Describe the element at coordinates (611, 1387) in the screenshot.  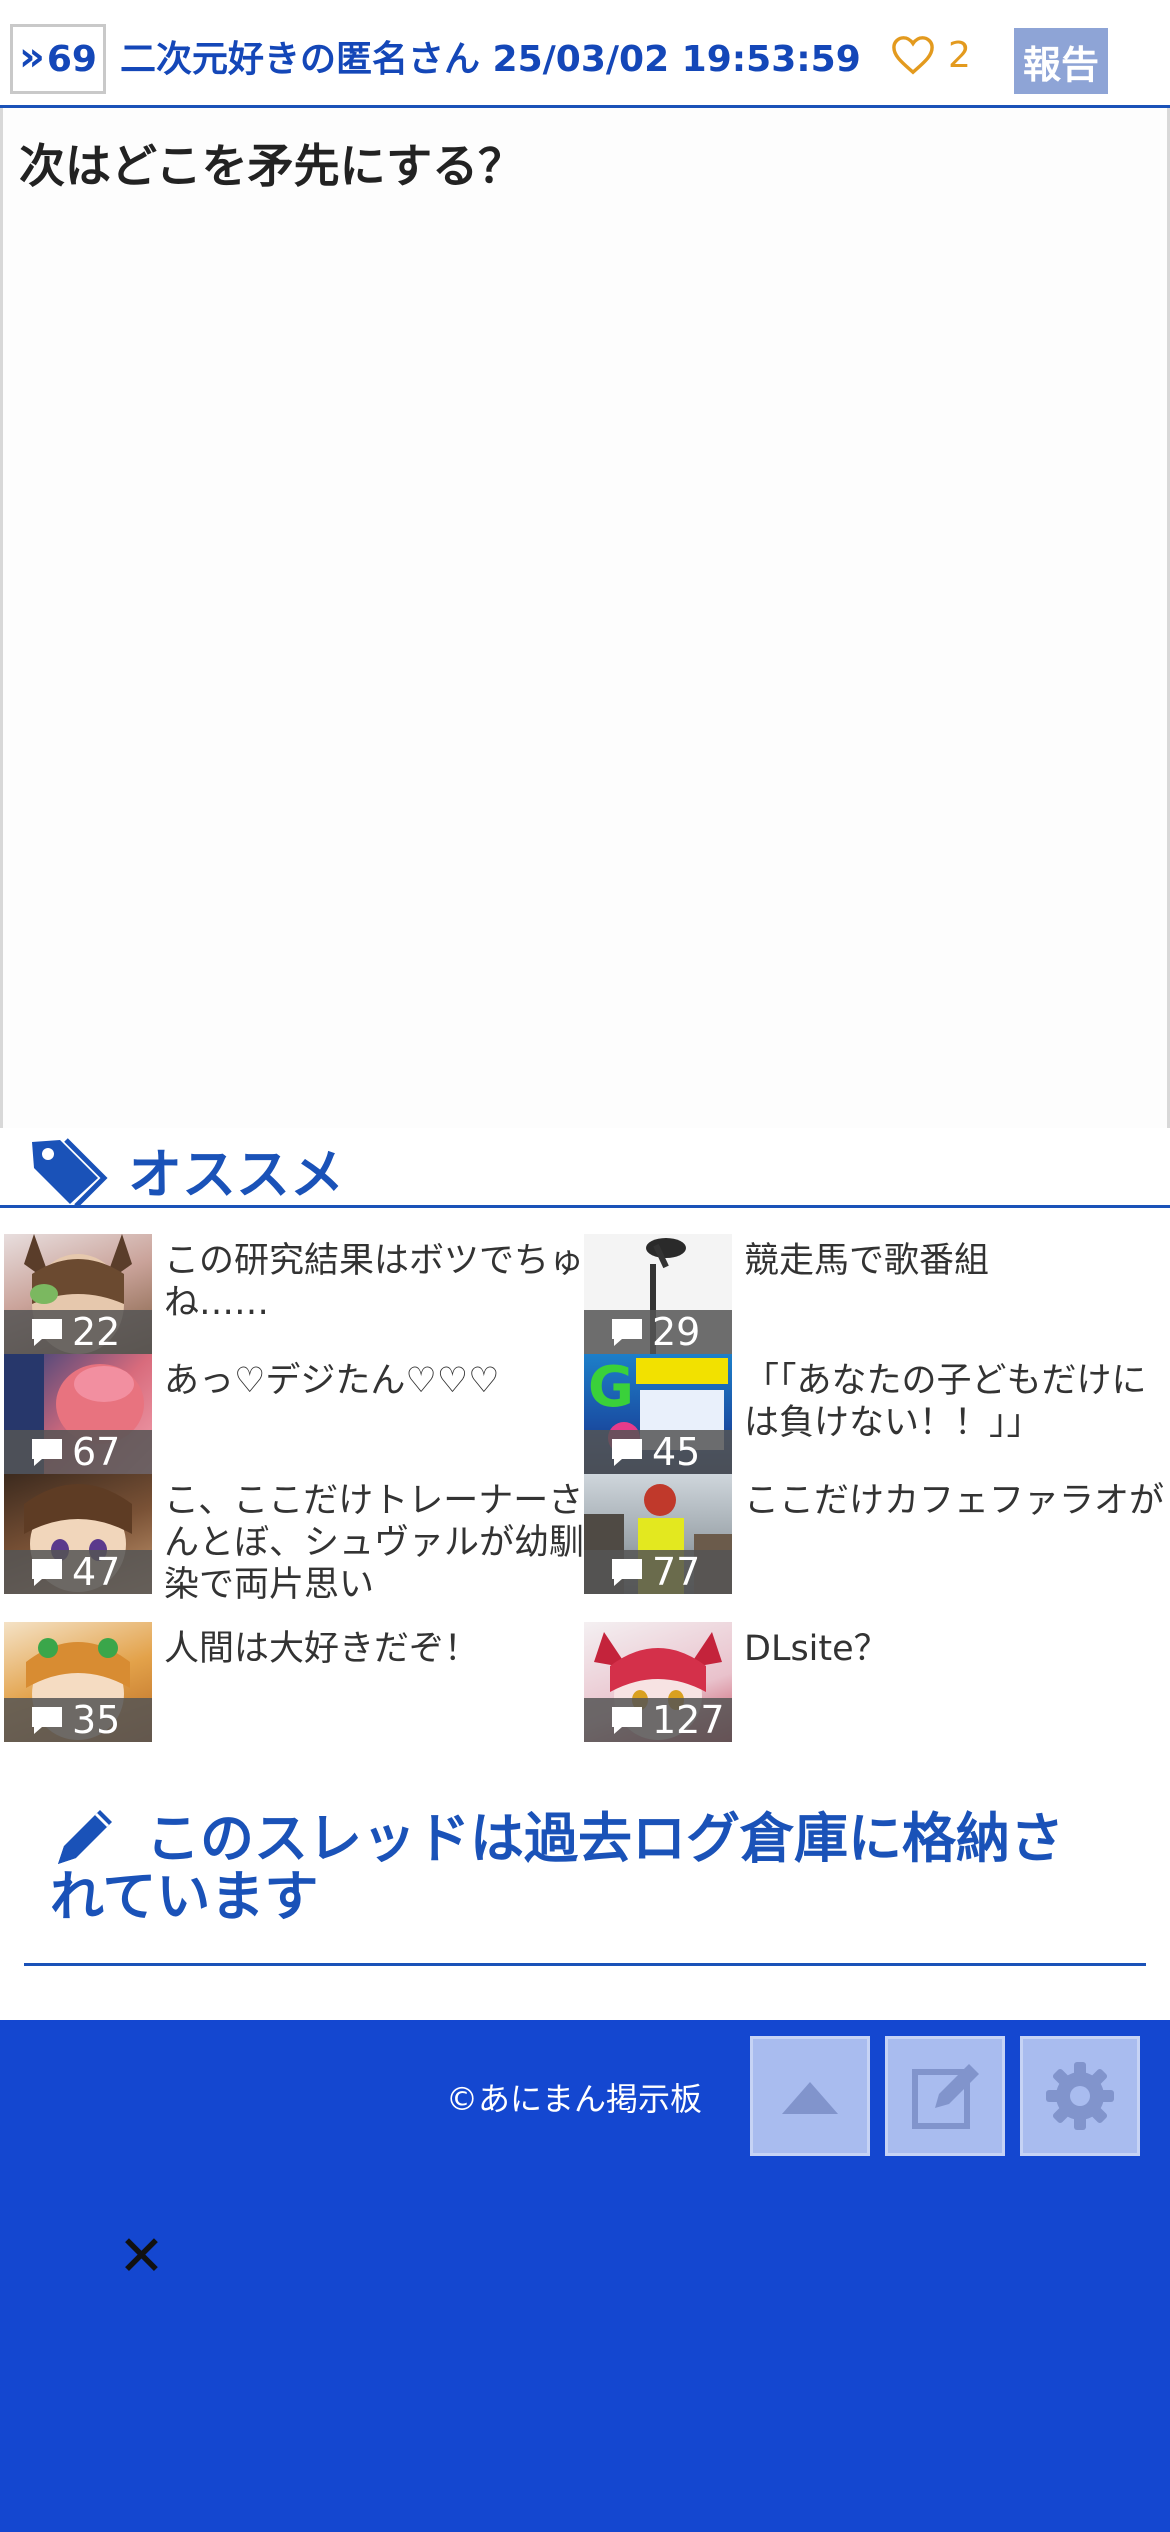
I see `svg-text: G` at that location.